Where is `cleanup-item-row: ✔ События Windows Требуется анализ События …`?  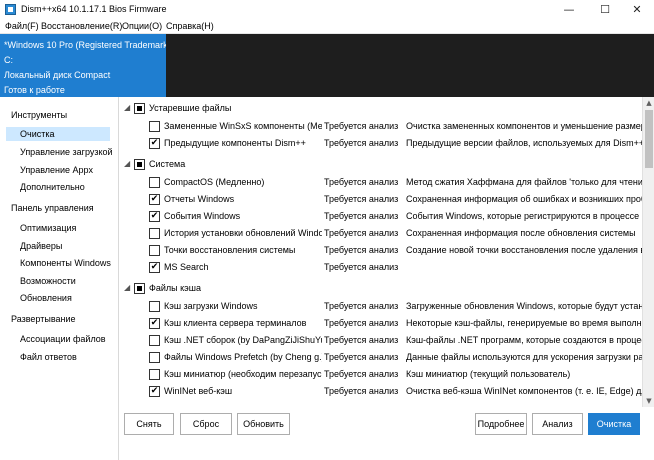
cleanup-item-row: ✔ События Windows Требуется анализ События … is located at coordinates (380, 216).